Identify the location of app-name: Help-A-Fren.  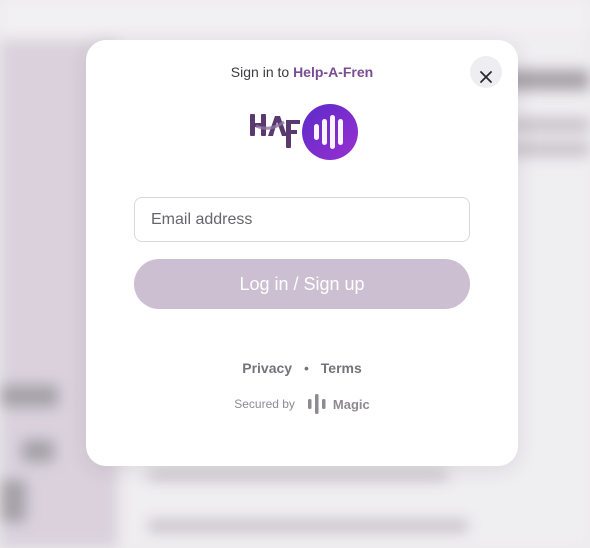
(333, 72).